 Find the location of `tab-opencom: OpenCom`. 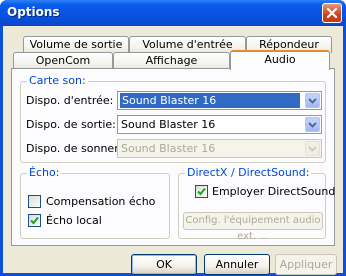

tab-opencom: OpenCom is located at coordinates (63, 60).